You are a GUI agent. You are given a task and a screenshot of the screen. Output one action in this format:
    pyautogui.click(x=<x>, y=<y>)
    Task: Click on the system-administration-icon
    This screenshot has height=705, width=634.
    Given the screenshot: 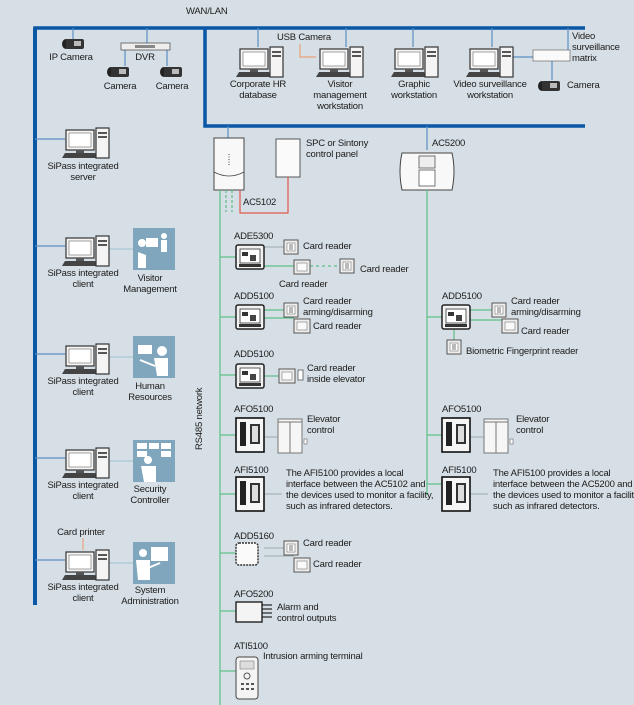 What is the action you would take?
    pyautogui.click(x=154, y=563)
    